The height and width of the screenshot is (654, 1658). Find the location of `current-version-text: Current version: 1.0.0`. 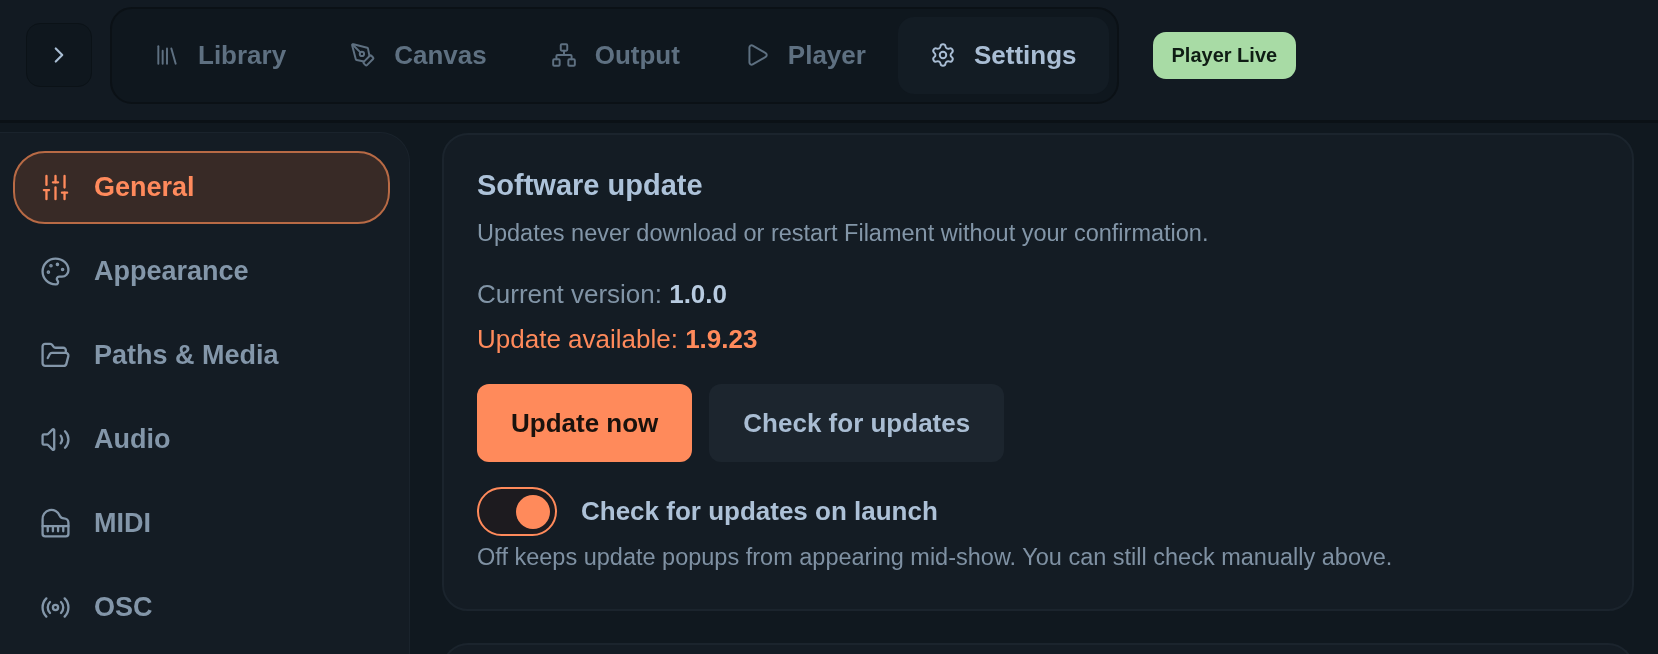

current-version-text: Current version: 1.0.0 is located at coordinates (602, 294).